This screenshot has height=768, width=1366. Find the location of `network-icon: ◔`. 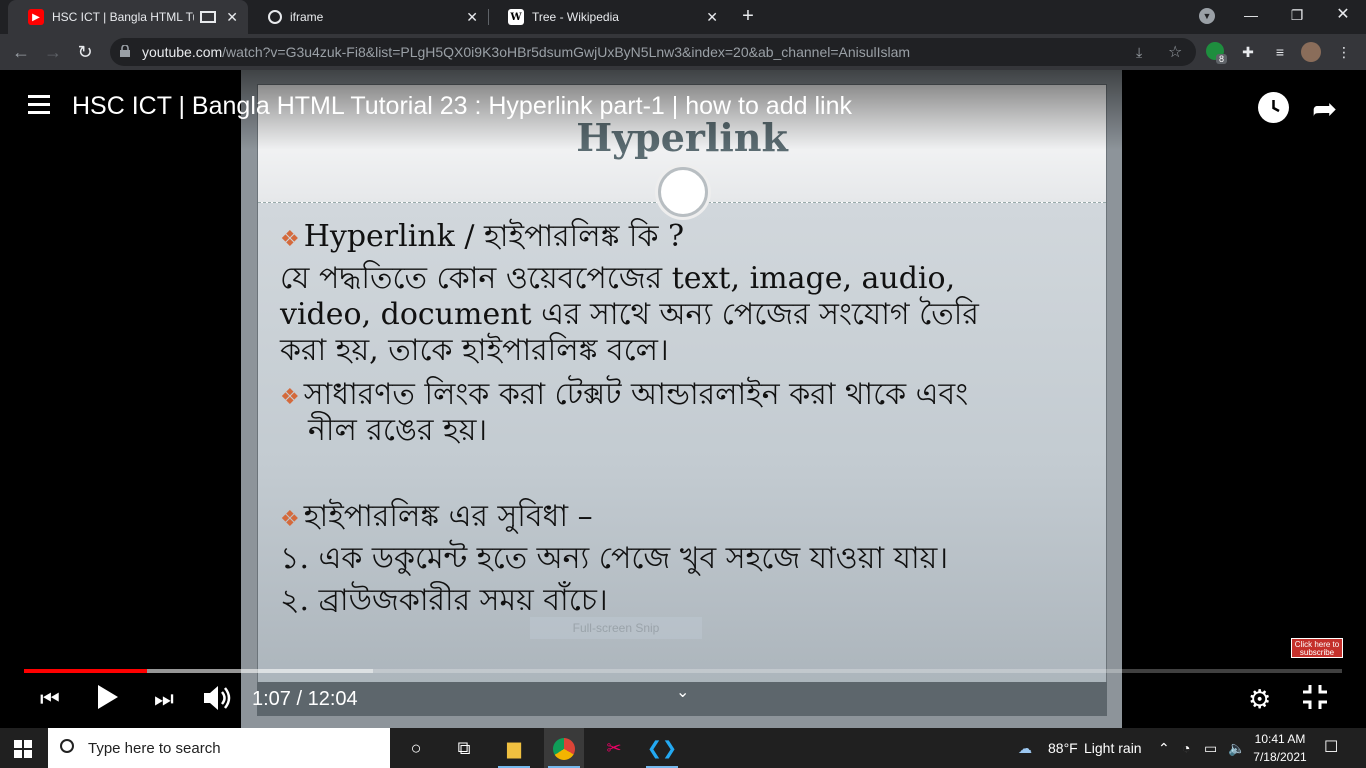

network-icon: ◔ is located at coordinates (1186, 748).